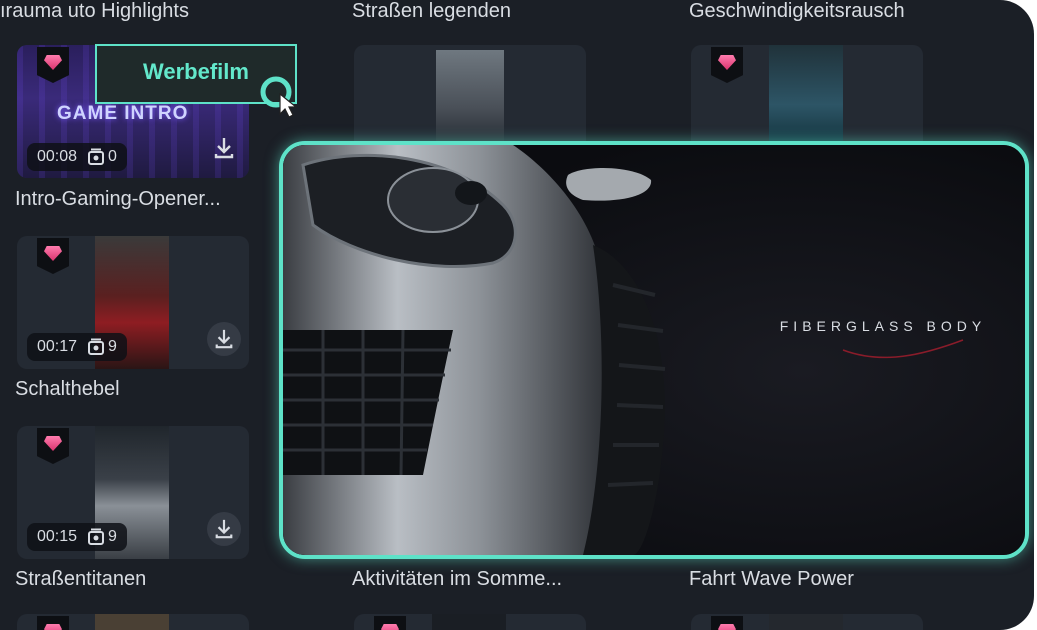 This screenshot has width=1037, height=630. What do you see at coordinates (123, 113) in the screenshot?
I see `thumbnail-overlay-text: GAME INTRO` at bounding box center [123, 113].